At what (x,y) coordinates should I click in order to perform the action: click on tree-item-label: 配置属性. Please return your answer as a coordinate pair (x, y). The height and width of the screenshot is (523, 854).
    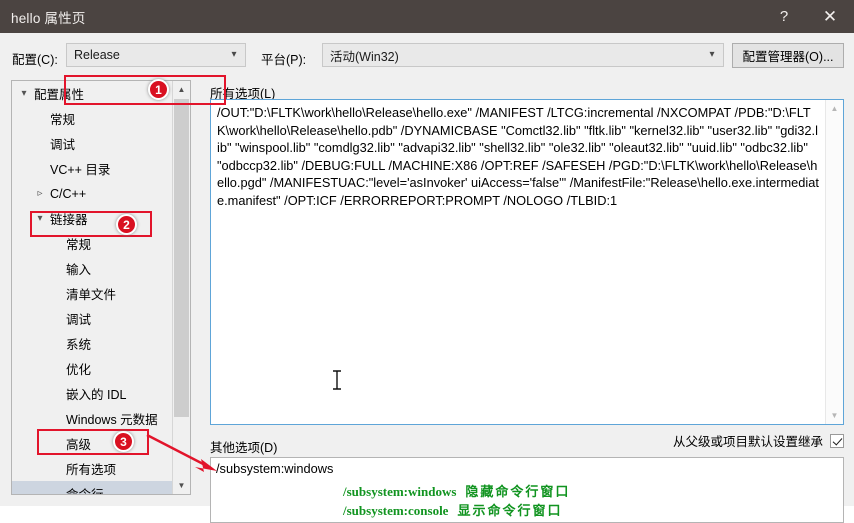
    Looking at the image, I should click on (59, 95).